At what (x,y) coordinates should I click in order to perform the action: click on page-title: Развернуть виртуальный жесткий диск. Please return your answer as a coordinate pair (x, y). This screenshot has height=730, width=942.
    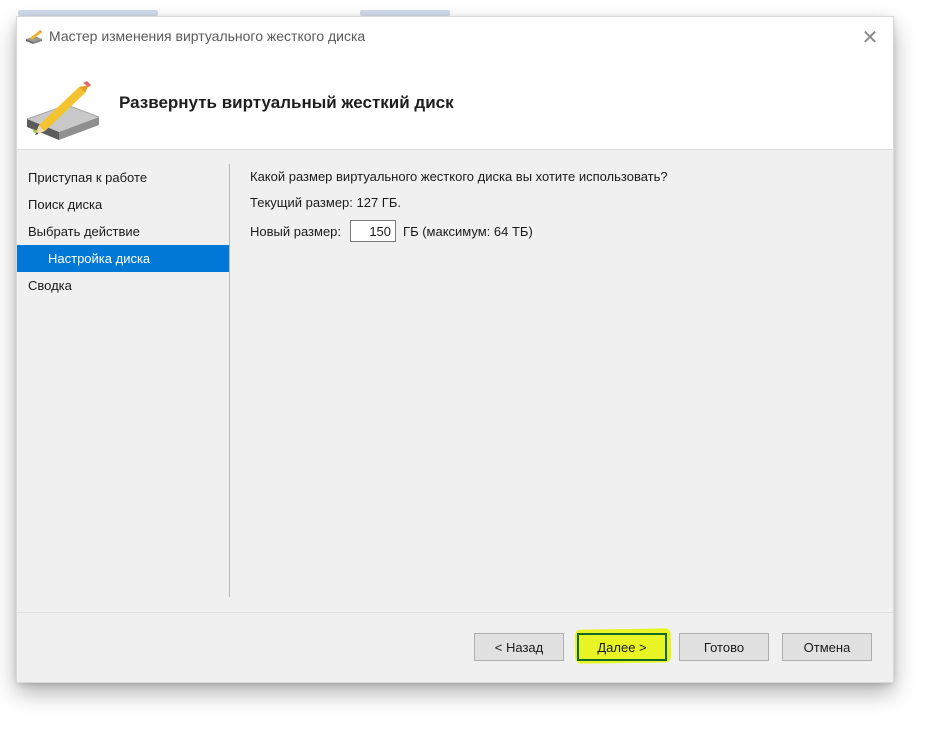
    Looking at the image, I should click on (286, 102).